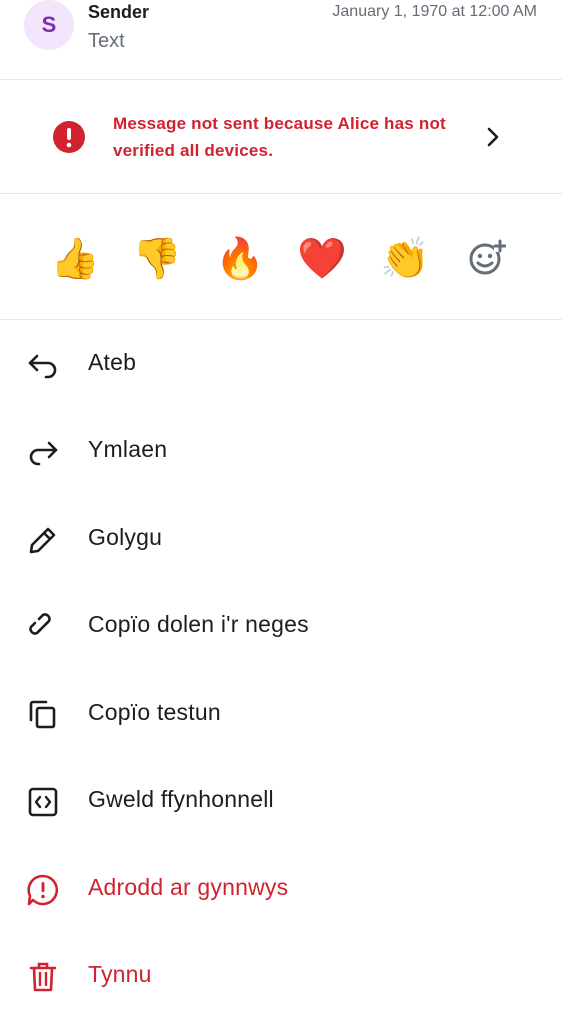  Describe the element at coordinates (119, 12) in the screenshot. I see `sender-name: Sender` at that location.